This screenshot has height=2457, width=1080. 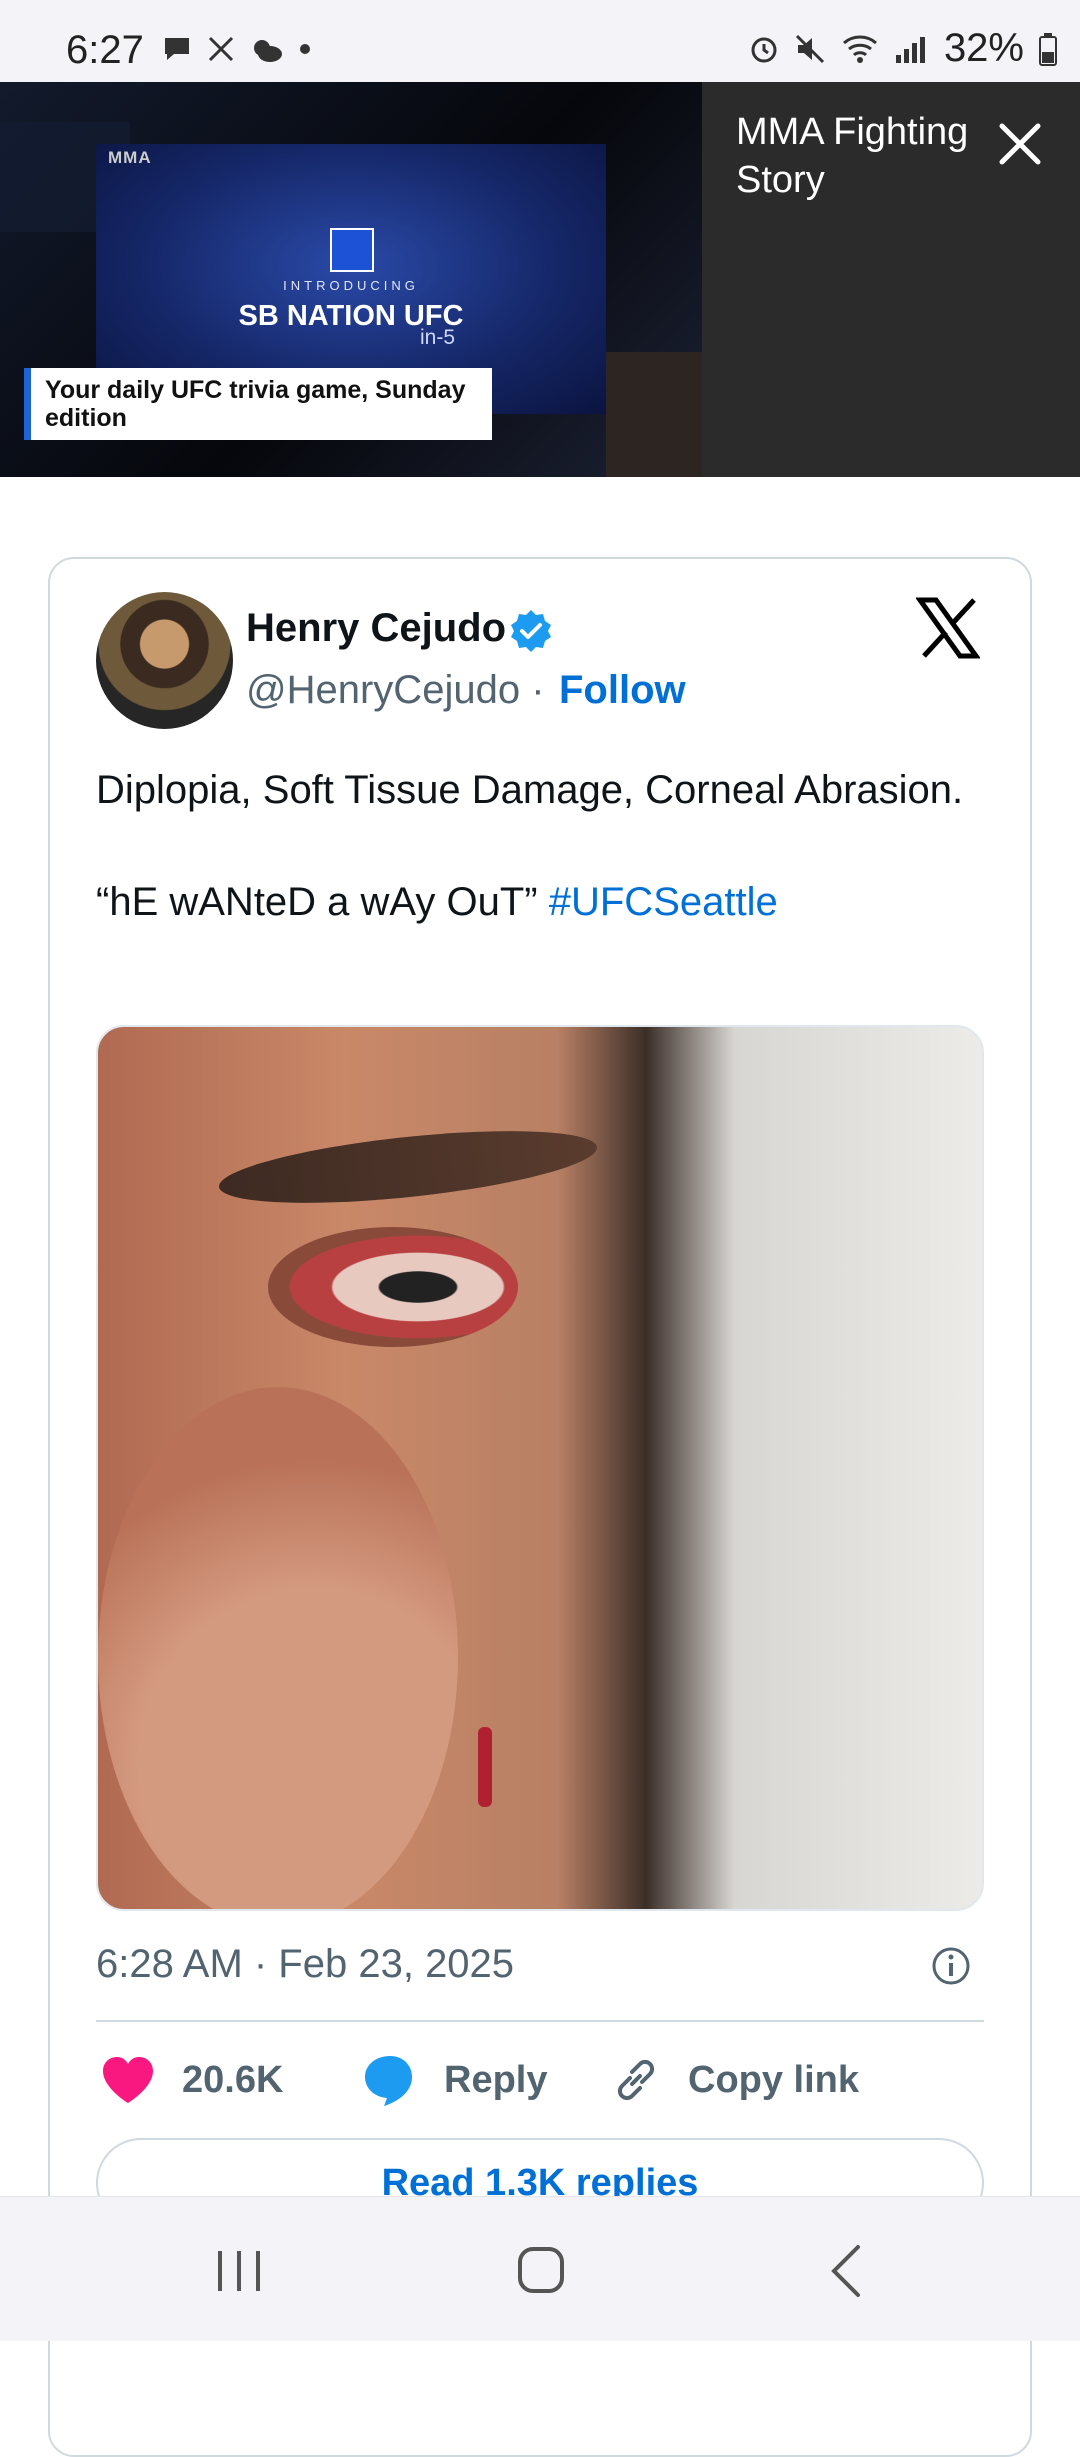 What do you see at coordinates (351, 316) in the screenshot?
I see `banner-headline: SB NATION UFC` at bounding box center [351, 316].